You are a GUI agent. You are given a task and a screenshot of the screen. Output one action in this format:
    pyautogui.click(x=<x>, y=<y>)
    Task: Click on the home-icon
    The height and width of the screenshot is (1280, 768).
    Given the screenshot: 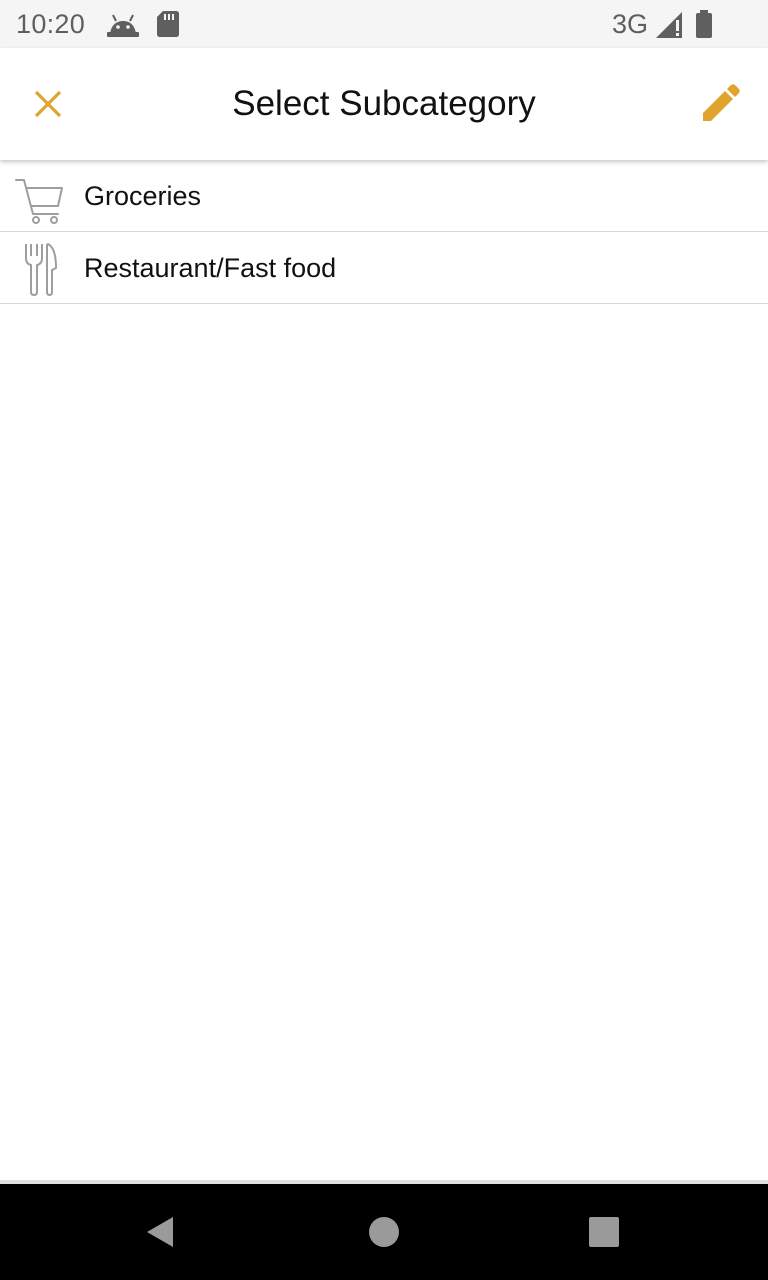 What is the action you would take?
    pyautogui.click(x=384, y=1232)
    